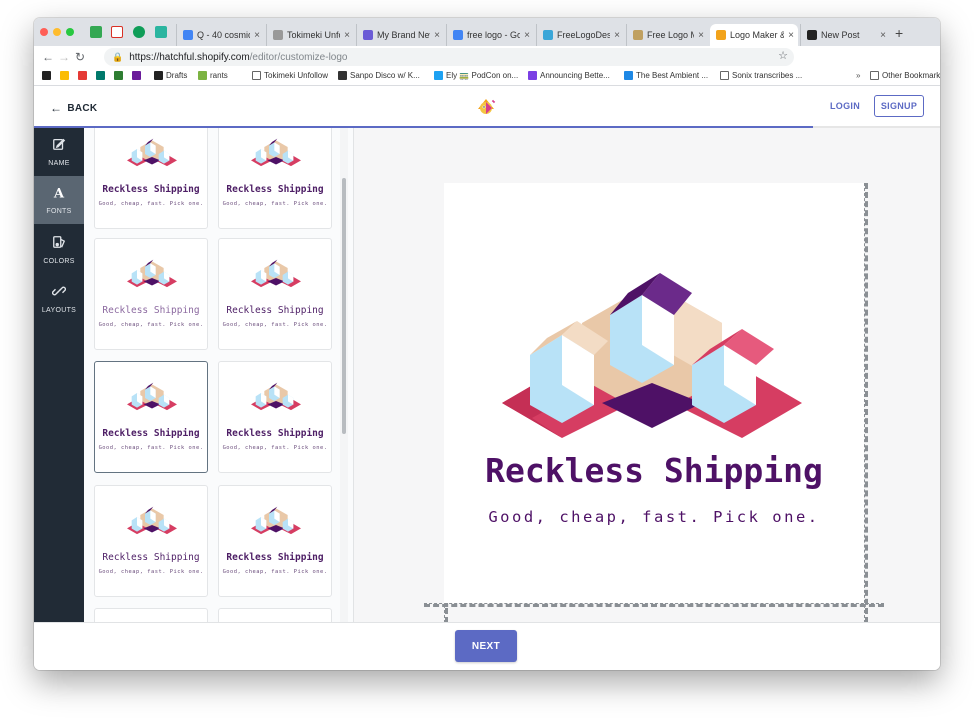  Describe the element at coordinates (96, 32) in the screenshot. I see `pinned-tab-sheets-icon` at that location.